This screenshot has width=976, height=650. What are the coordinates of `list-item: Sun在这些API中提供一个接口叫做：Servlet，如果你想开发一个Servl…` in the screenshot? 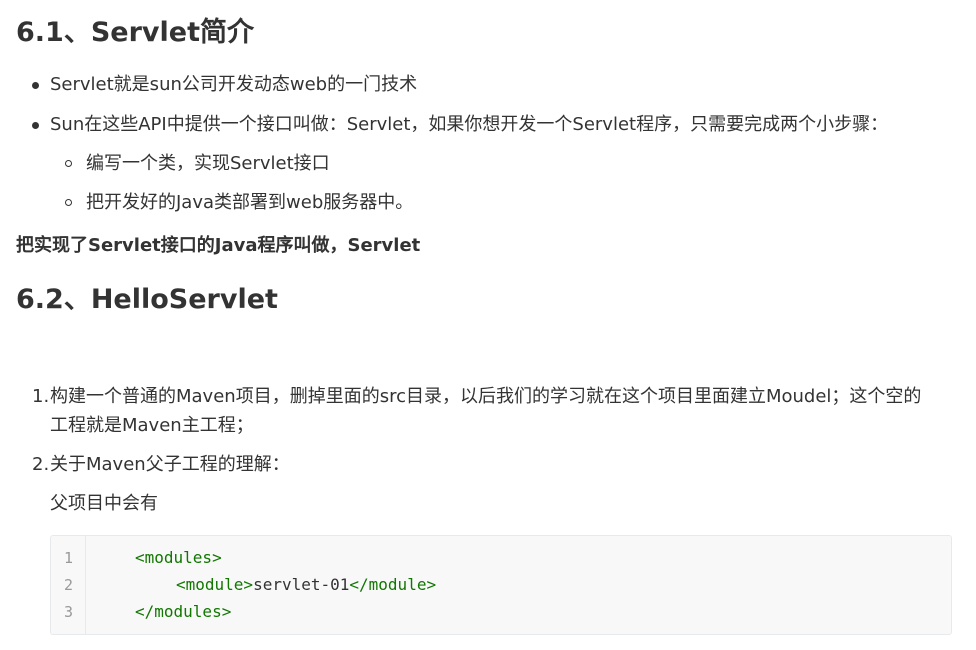 It's located at (469, 124).